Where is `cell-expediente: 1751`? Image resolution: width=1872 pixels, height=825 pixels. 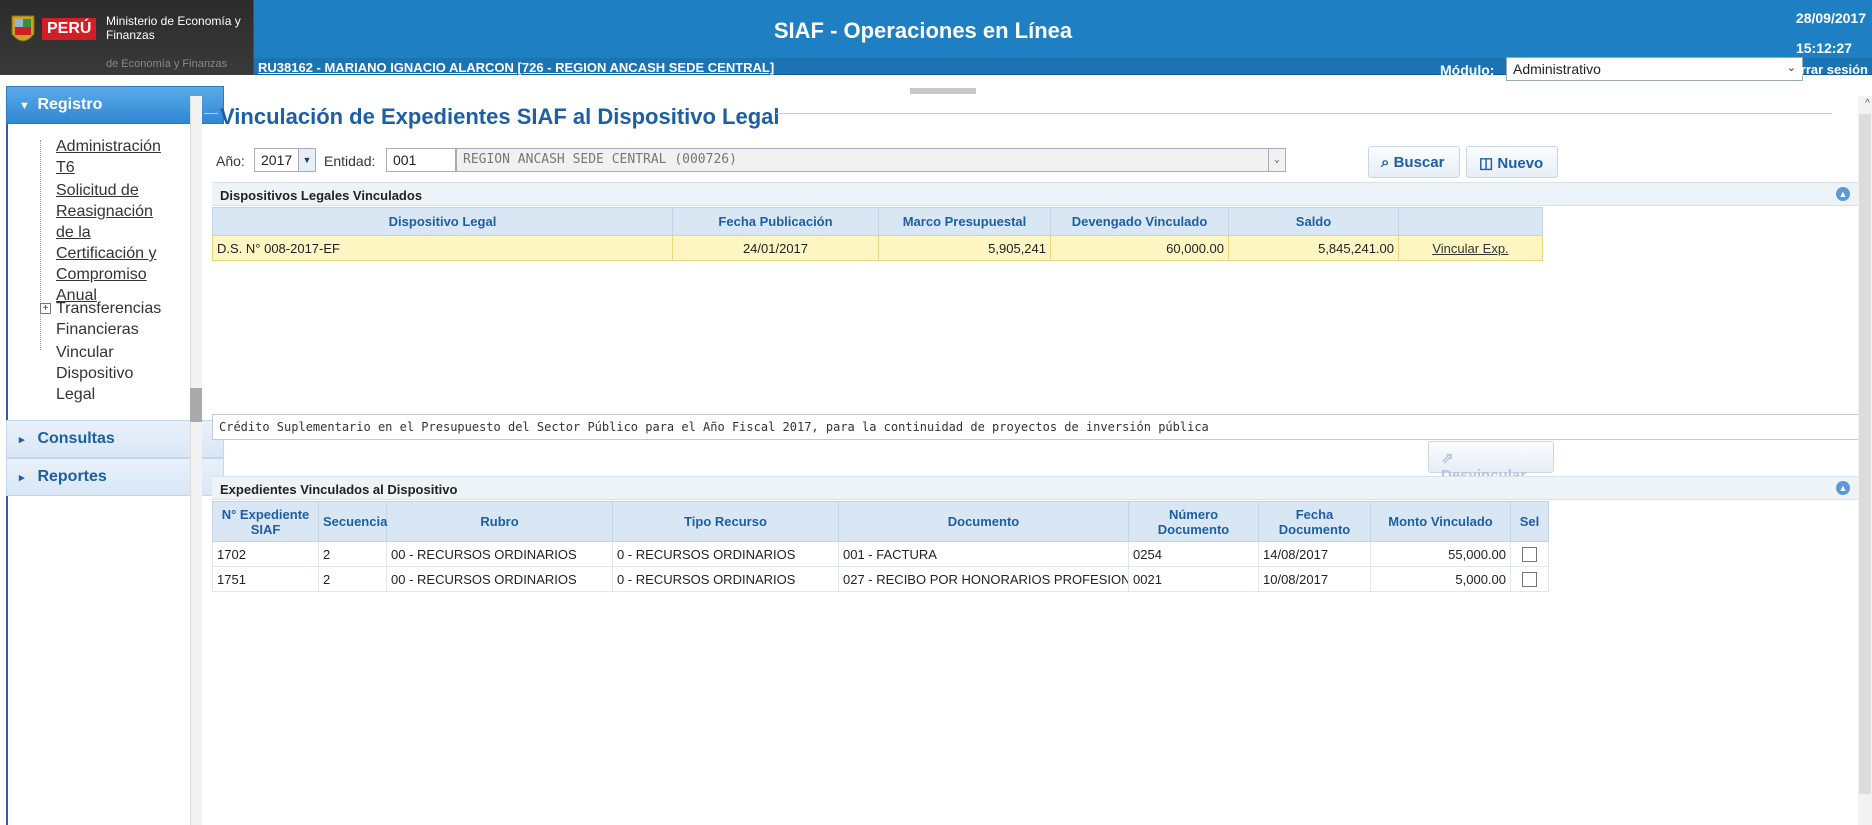
cell-expediente: 1751 is located at coordinates (265, 579).